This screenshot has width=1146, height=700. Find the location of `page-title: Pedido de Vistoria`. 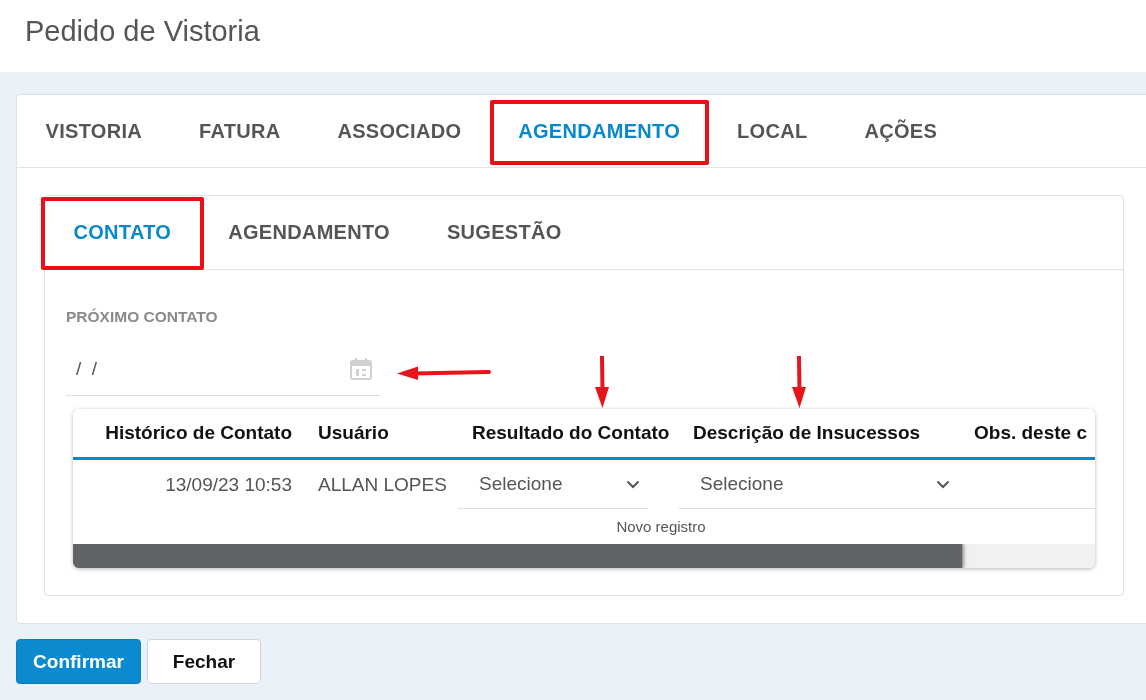

page-title: Pedido de Vistoria is located at coordinates (142, 31).